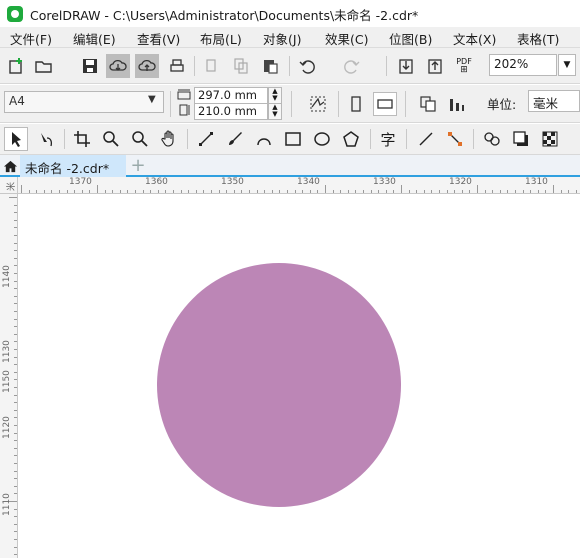 Image resolution: width=580 pixels, height=558 pixels. What do you see at coordinates (10, 166) in the screenshot?
I see `home-icon` at bounding box center [10, 166].